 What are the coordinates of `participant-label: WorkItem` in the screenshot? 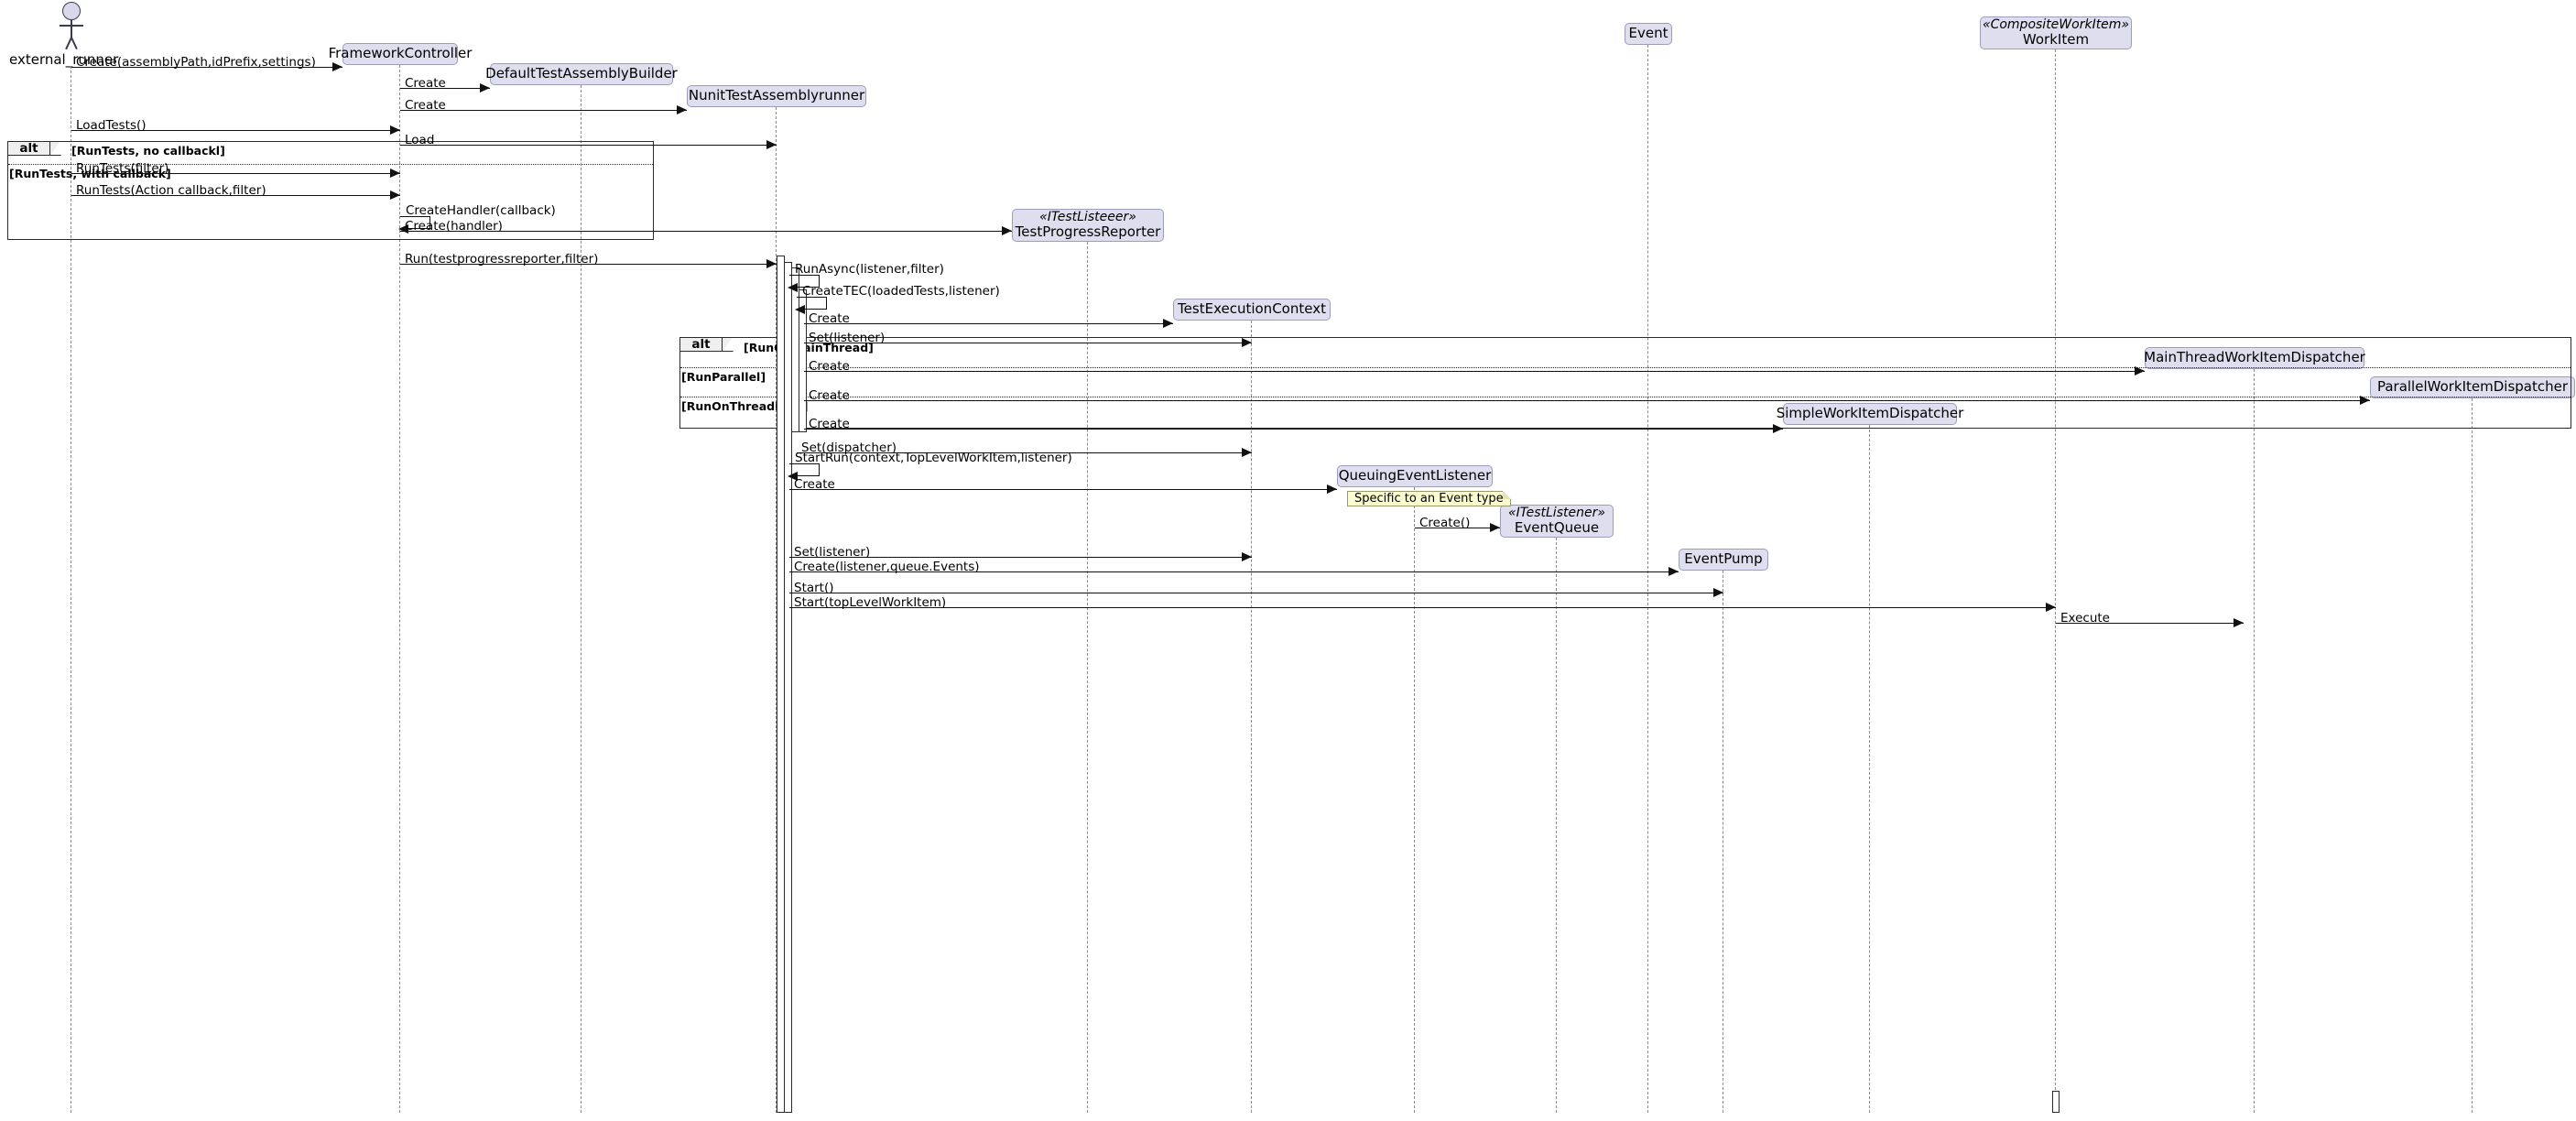 It's located at (2056, 40).